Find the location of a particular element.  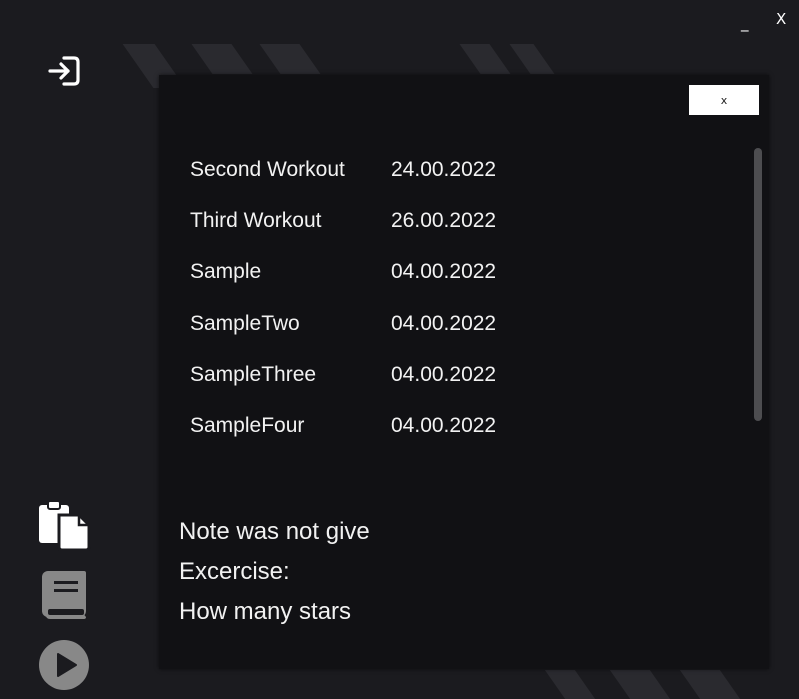

workout-name: Sample is located at coordinates (226, 272).